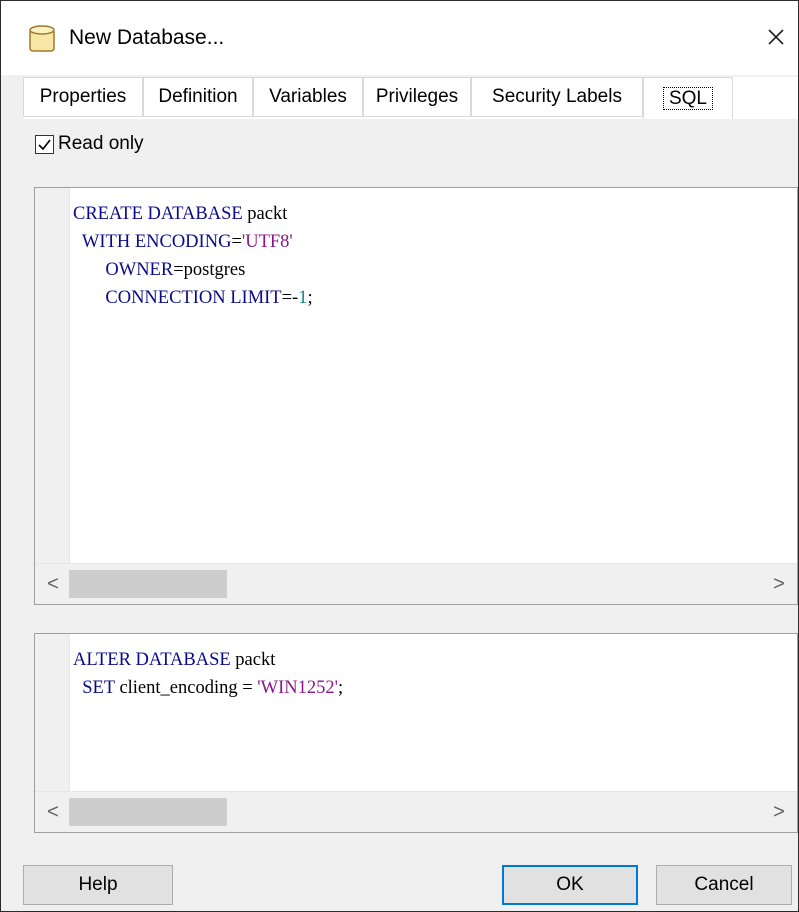  Describe the element at coordinates (177, 298) in the screenshot. I see `token-kw: CONNECTION LIMIT` at that location.